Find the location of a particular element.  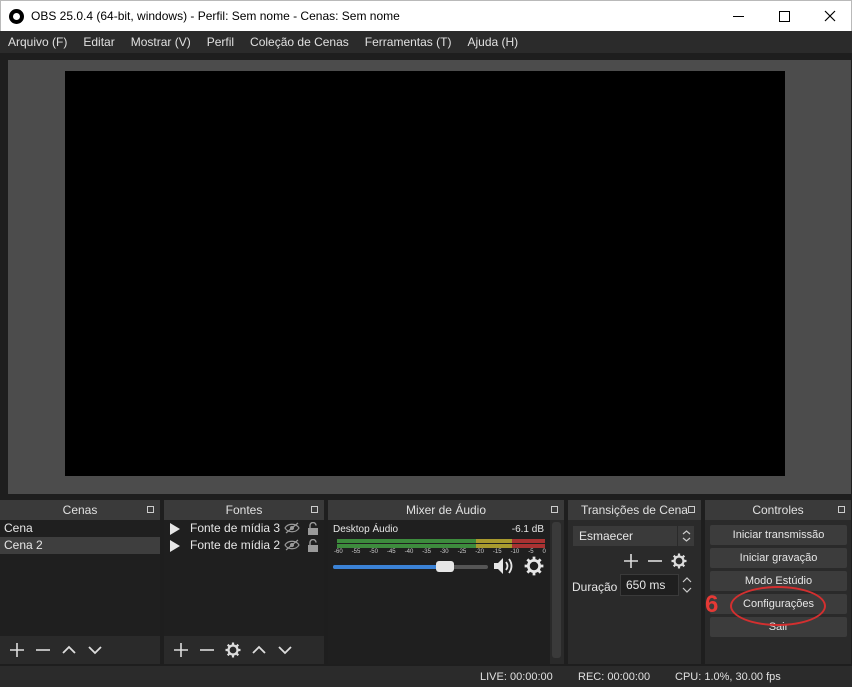

duration-field: 650 ms is located at coordinates (649, 585).